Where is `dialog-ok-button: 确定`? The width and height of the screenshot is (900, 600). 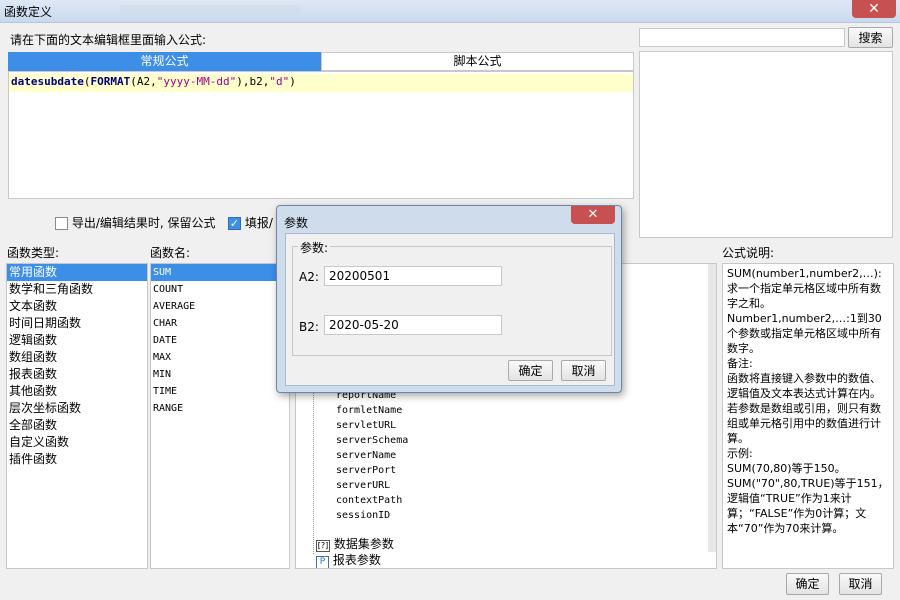
dialog-ok-button: 确定 is located at coordinates (530, 370).